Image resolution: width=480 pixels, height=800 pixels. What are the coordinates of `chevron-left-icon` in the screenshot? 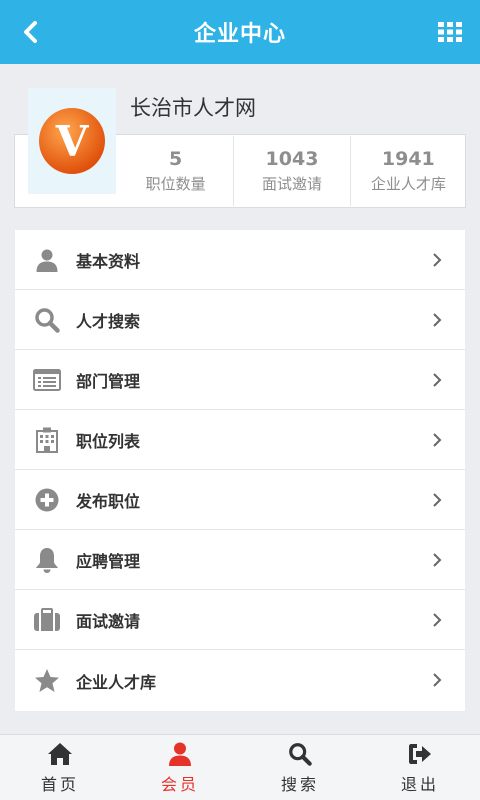 It's located at (30, 32).